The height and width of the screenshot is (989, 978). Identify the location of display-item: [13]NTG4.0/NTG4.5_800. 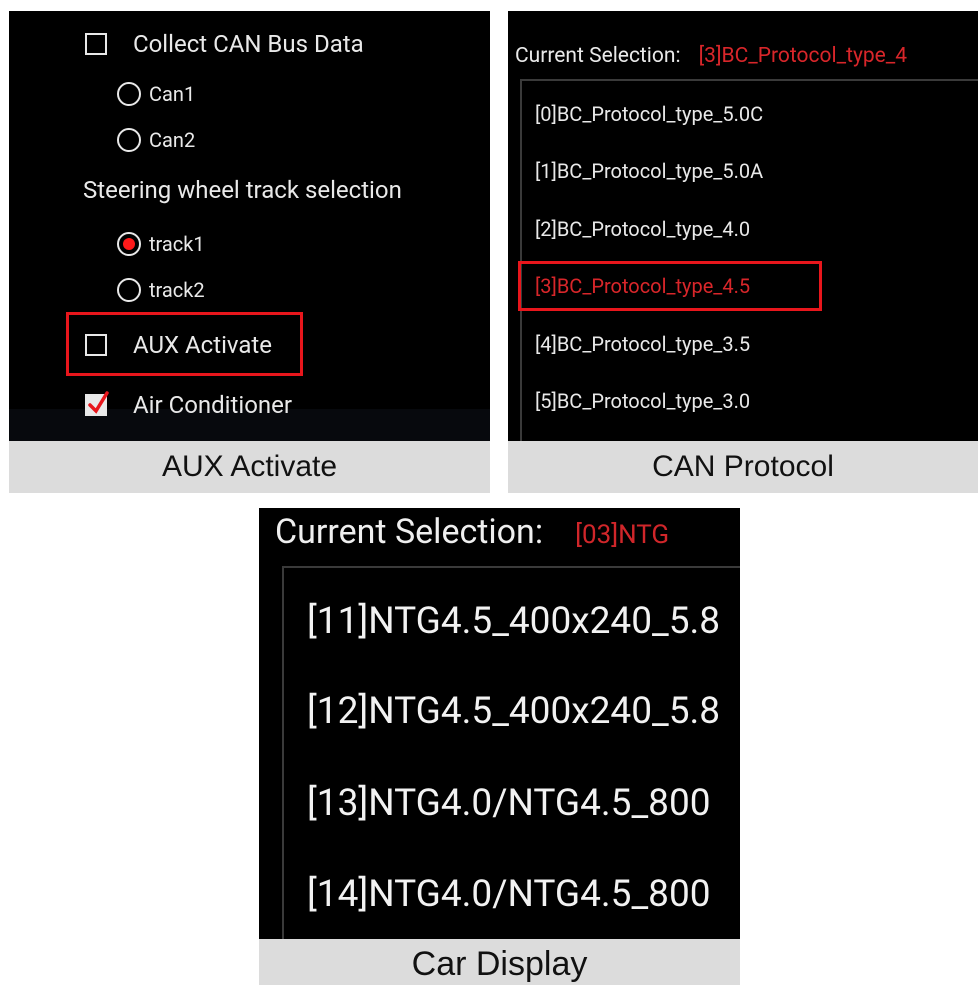
(509, 803).